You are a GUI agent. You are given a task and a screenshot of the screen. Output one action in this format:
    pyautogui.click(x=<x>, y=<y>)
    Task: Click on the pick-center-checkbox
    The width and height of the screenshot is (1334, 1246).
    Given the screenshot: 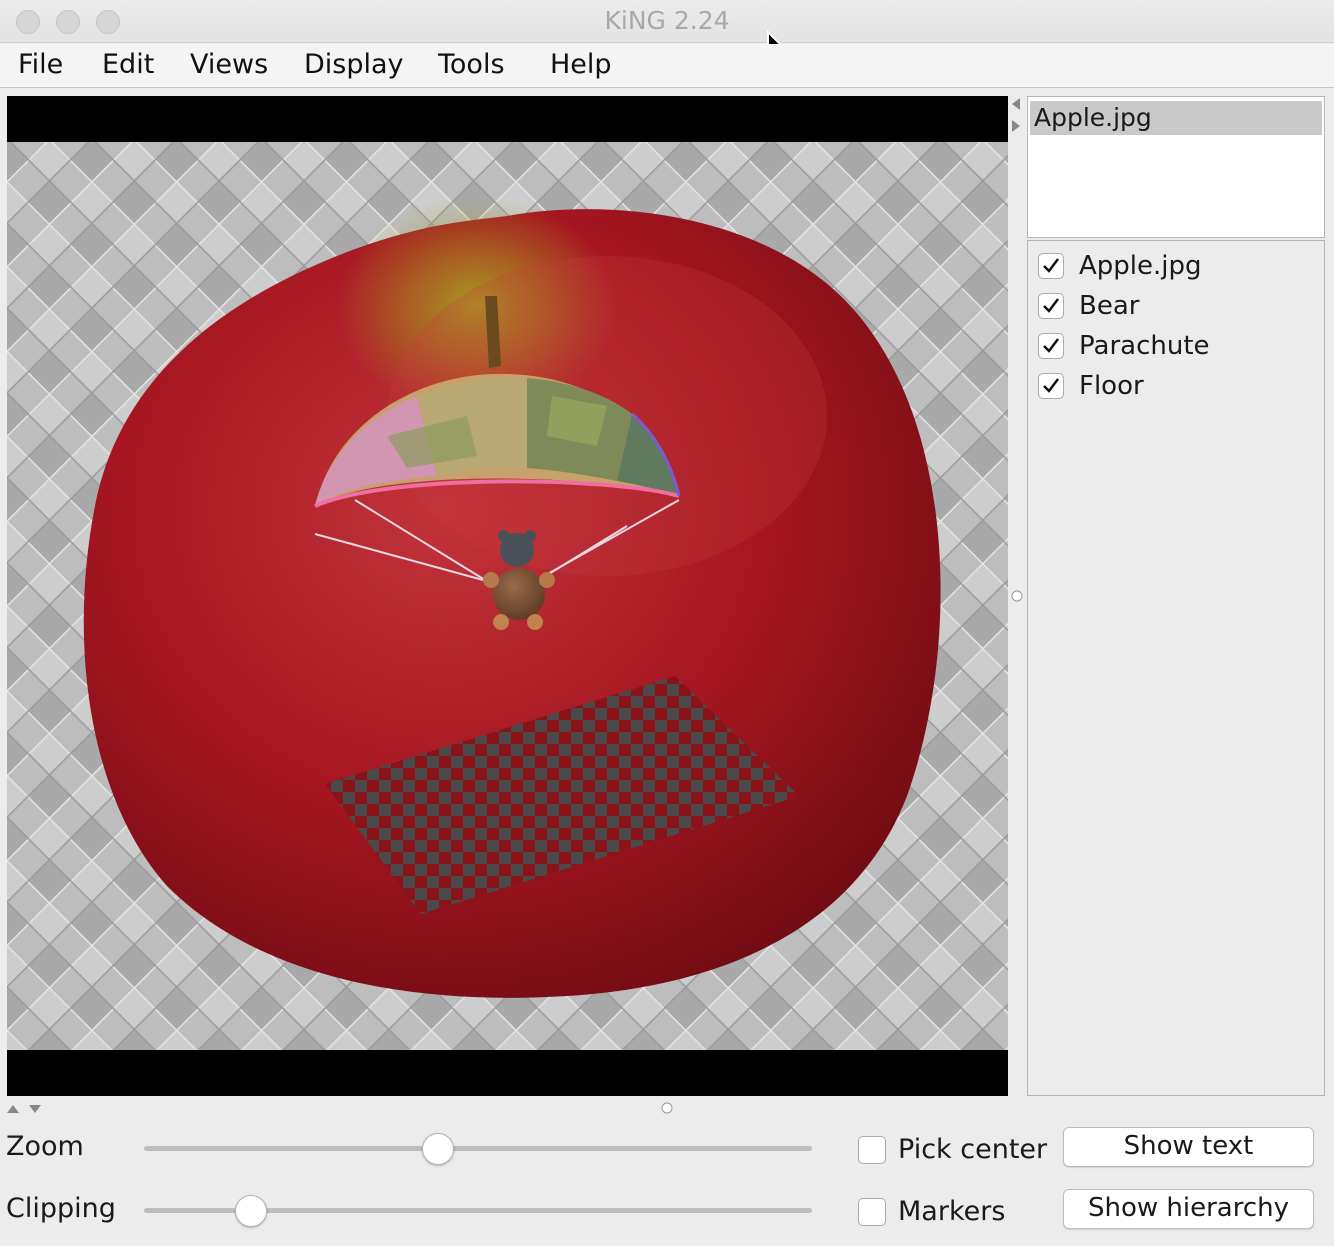 What is the action you would take?
    pyautogui.click(x=872, y=1150)
    